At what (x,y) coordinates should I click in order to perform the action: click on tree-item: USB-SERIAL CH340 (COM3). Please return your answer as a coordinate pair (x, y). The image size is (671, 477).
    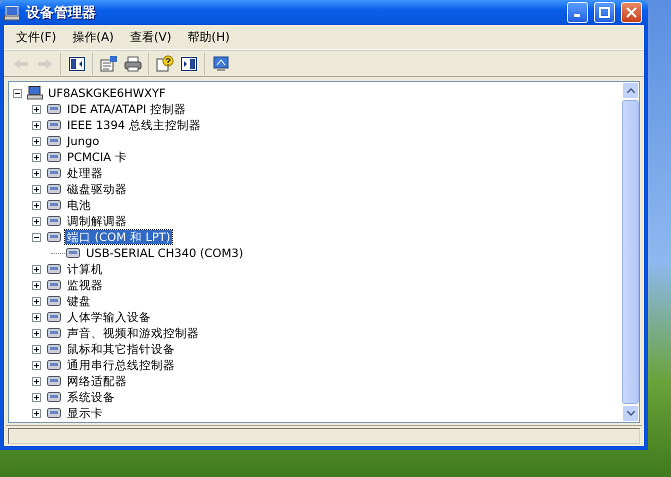
    Looking at the image, I should click on (165, 253).